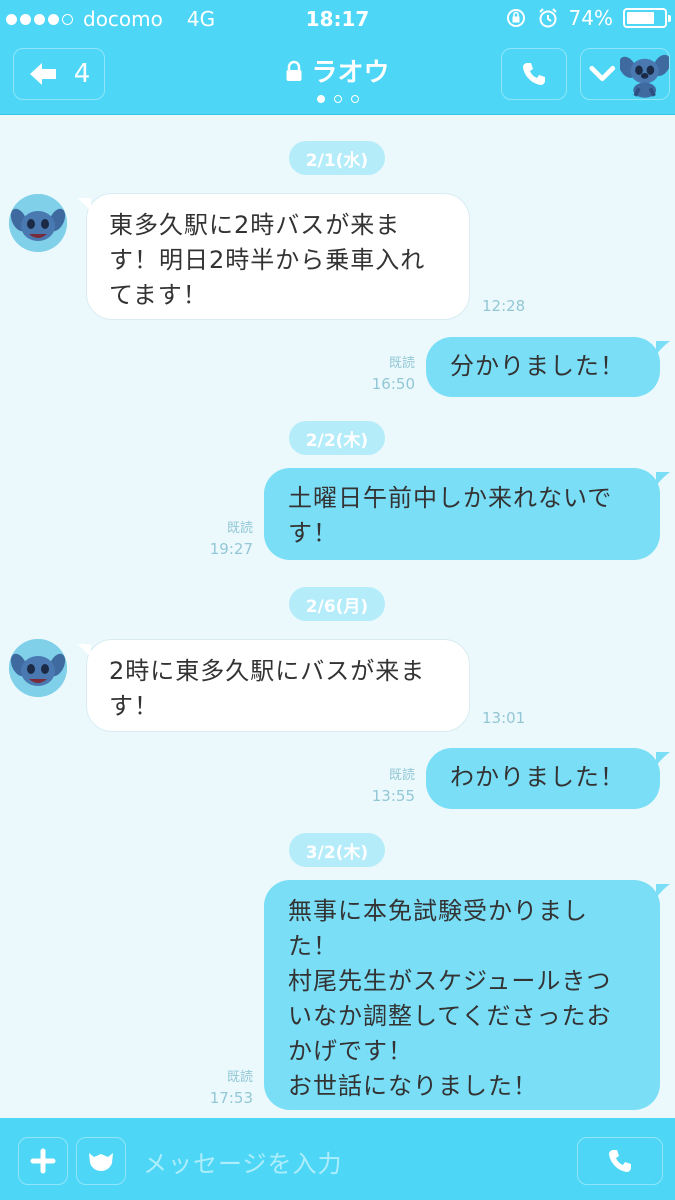 This screenshot has height=1200, width=675. I want to click on add-button, so click(43, 1161).